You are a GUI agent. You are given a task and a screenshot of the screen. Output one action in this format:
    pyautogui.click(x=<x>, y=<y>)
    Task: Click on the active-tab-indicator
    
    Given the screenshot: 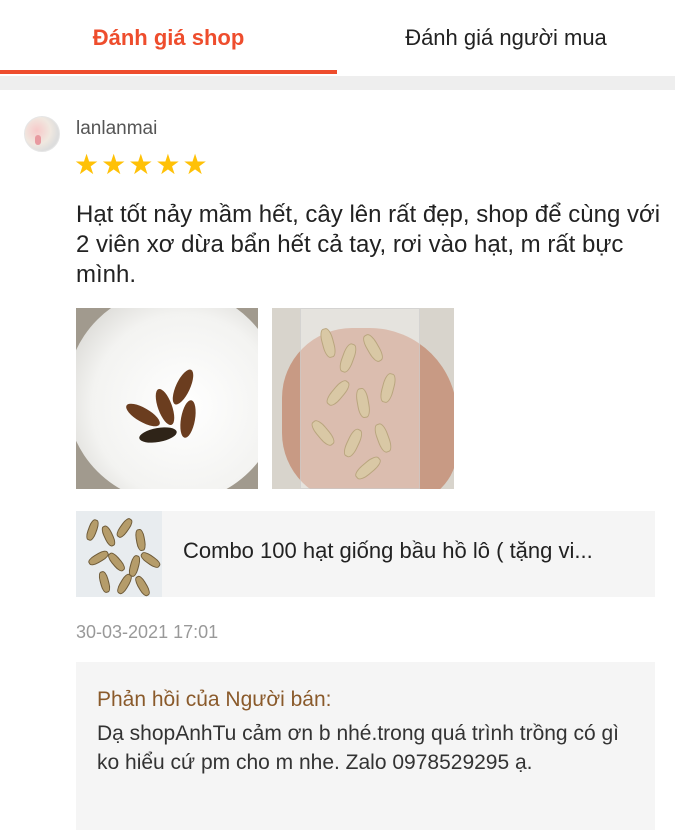 What is the action you would take?
    pyautogui.click(x=168, y=72)
    